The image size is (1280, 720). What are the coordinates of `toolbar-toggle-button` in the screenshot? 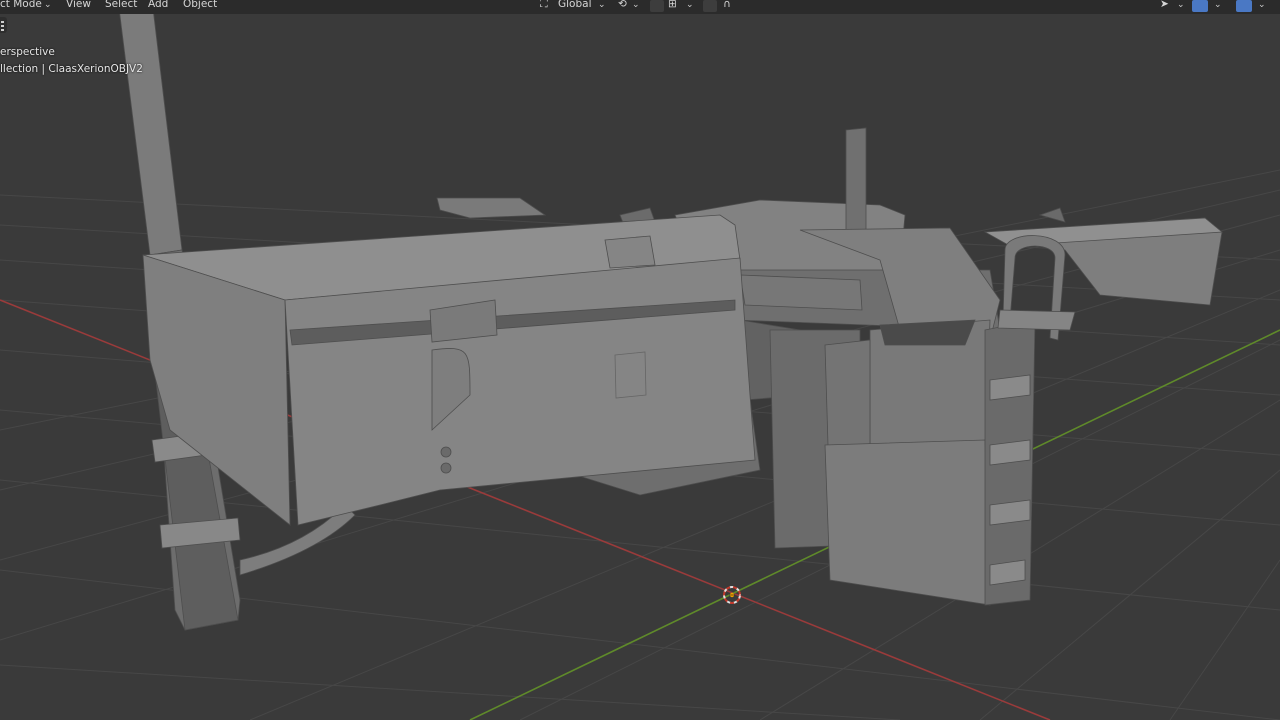 It's located at (3, 25).